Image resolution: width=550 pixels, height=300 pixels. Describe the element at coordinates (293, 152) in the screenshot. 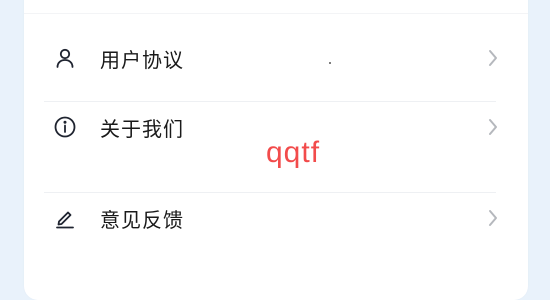

I see `watermark-text: qqtf` at that location.